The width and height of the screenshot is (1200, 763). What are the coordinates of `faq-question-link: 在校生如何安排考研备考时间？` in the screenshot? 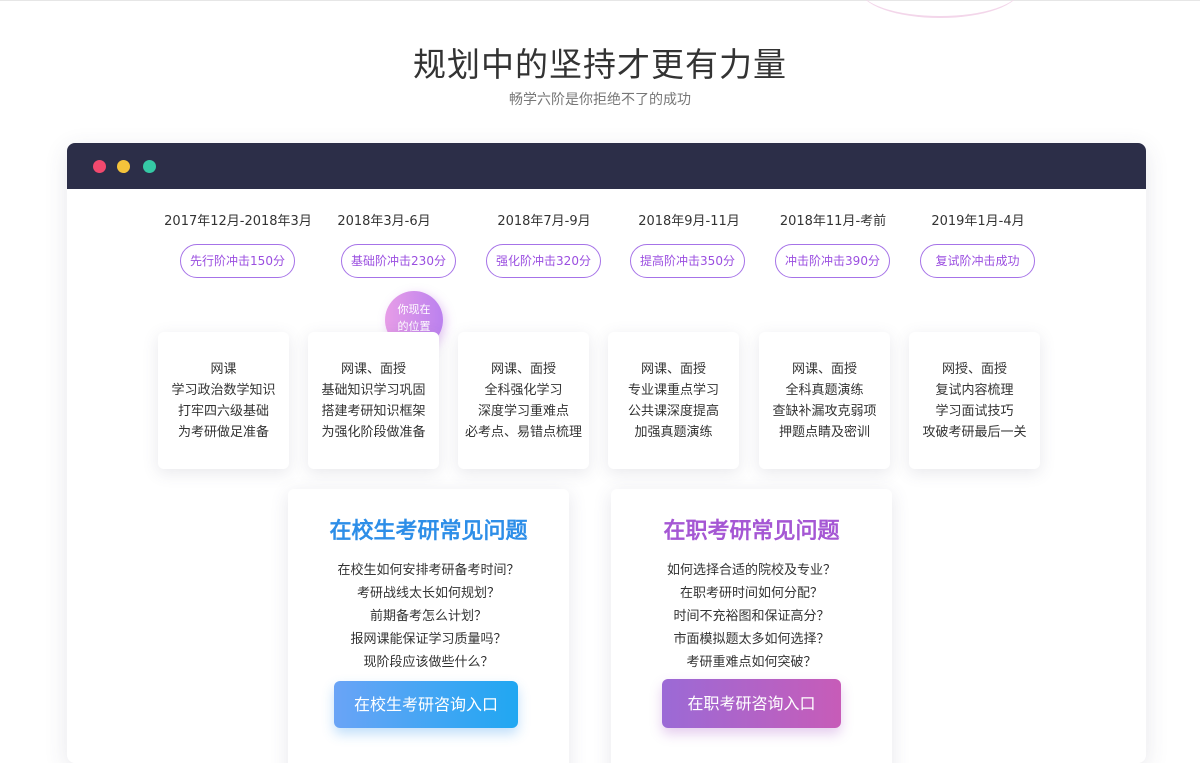 It's located at (428, 570).